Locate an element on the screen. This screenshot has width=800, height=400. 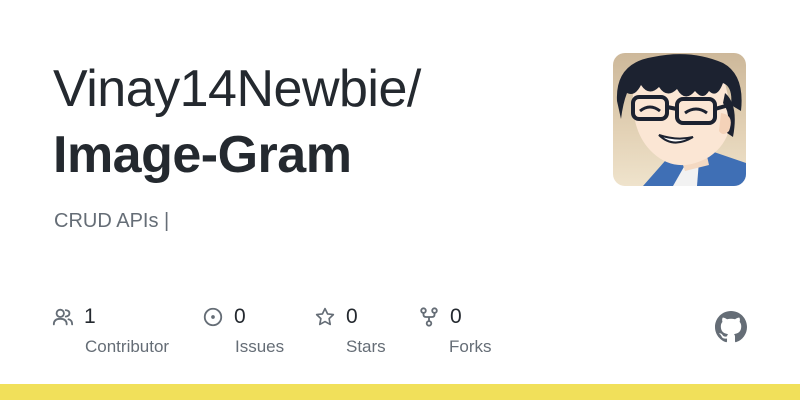
repo-description: CRUD APIs | is located at coordinates (112, 221).